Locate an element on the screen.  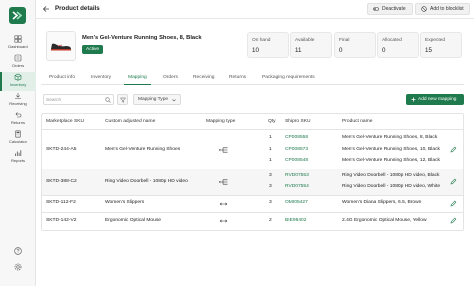
app-logo is located at coordinates (17, 15).